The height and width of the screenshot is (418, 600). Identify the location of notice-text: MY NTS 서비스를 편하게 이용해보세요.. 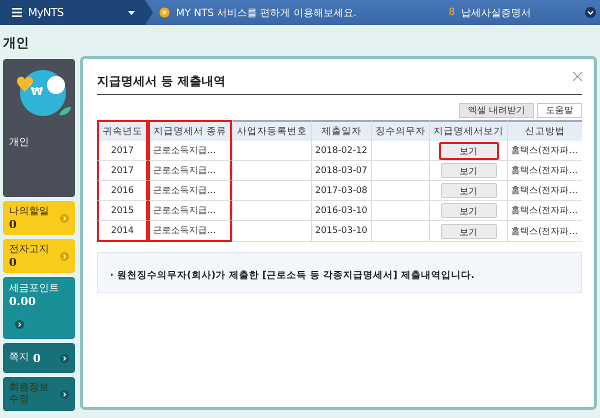
(266, 13).